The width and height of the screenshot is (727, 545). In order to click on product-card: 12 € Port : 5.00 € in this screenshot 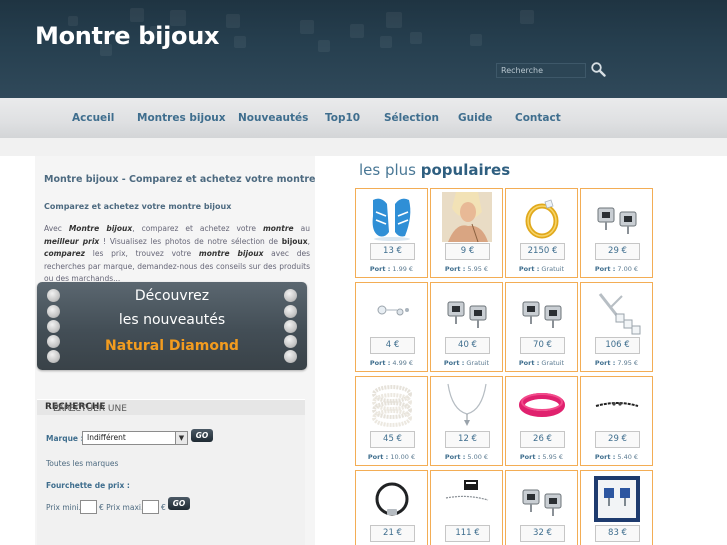, I will do `click(466, 421)`.